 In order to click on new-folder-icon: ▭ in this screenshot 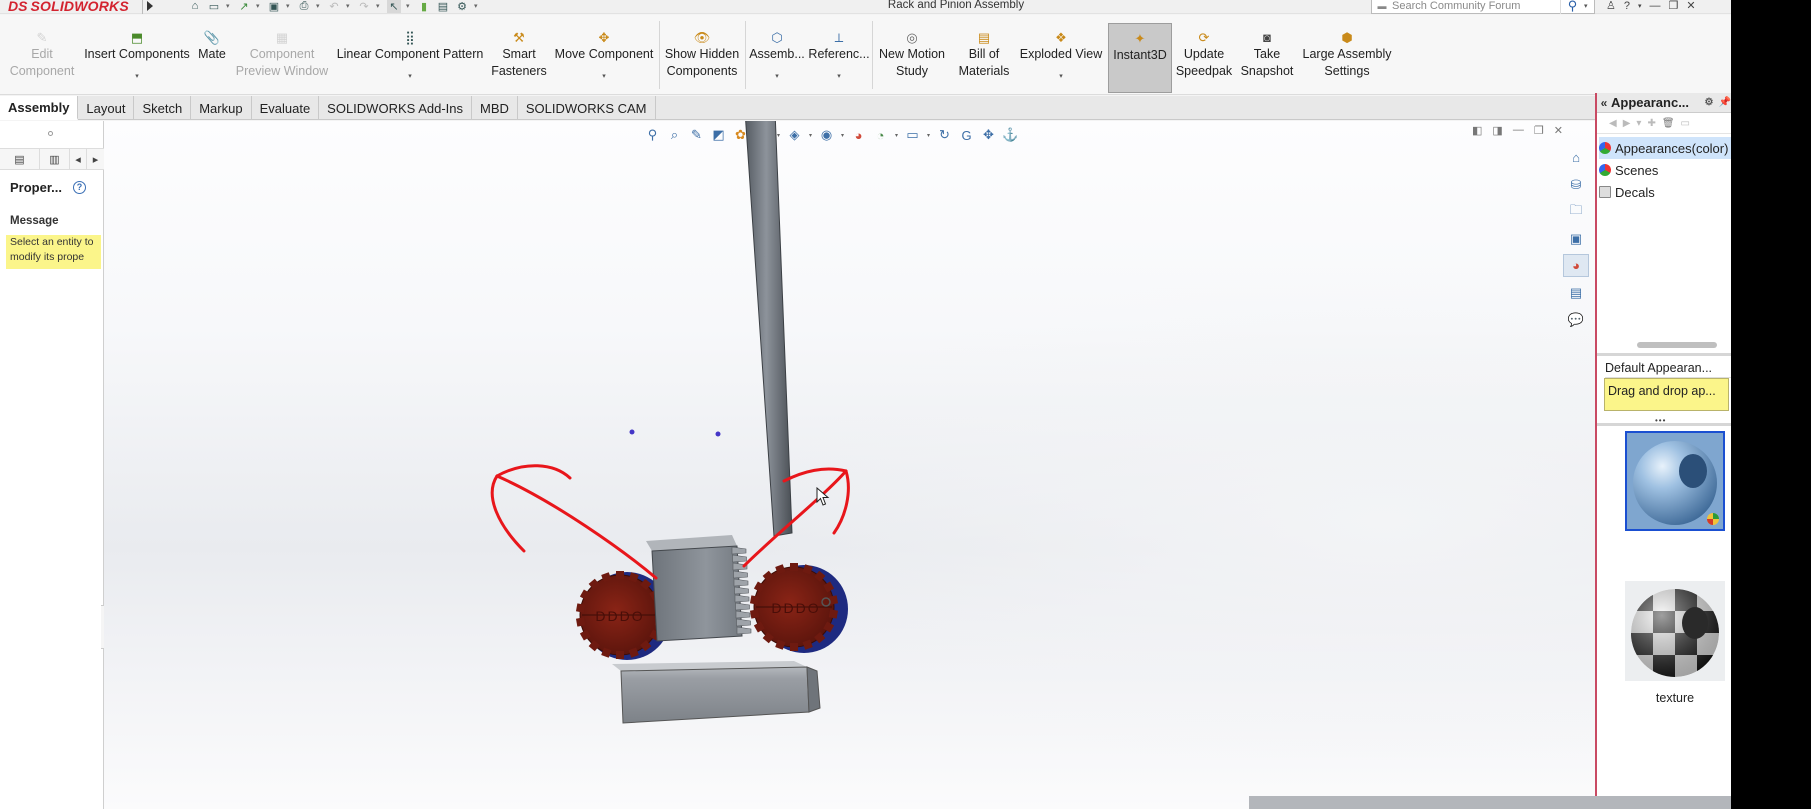, I will do `click(1685, 123)`.